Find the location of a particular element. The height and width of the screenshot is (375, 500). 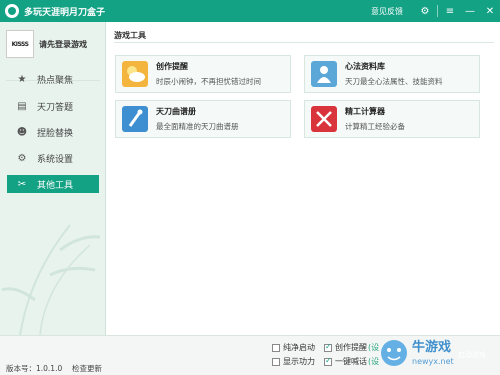

card-desc: 最全面精准的天刀曲谱册 is located at coordinates (197, 126).